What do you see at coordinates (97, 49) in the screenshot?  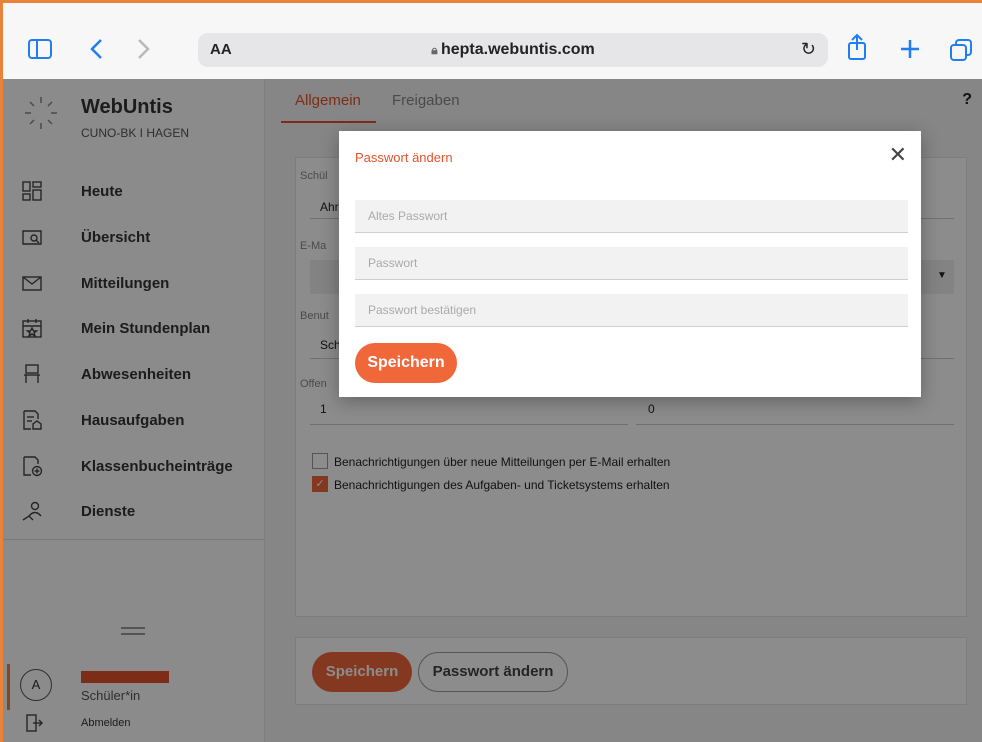 I see `back-icon` at bounding box center [97, 49].